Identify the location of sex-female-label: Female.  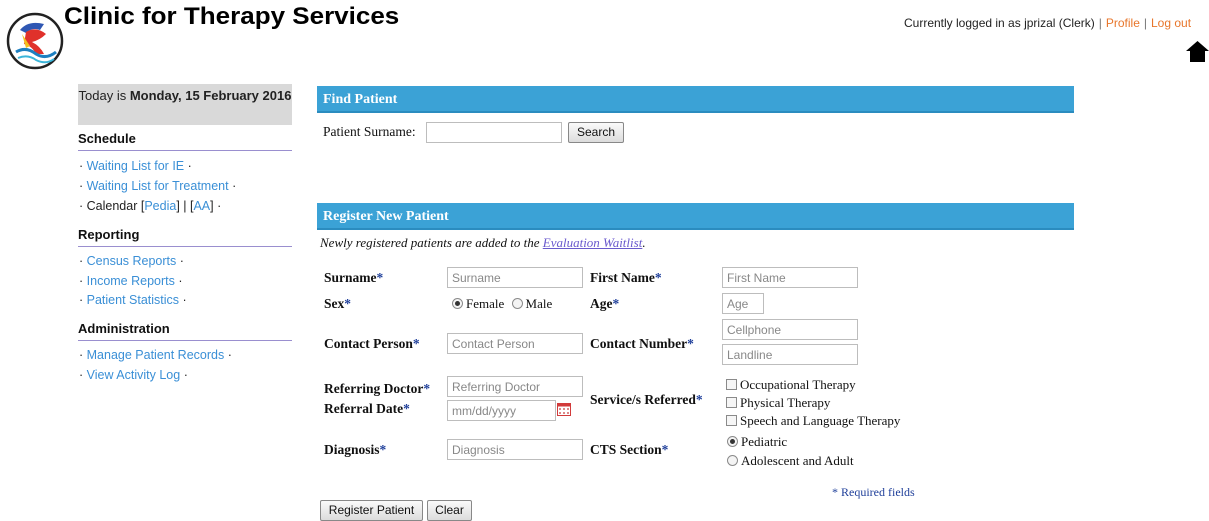
(485, 303).